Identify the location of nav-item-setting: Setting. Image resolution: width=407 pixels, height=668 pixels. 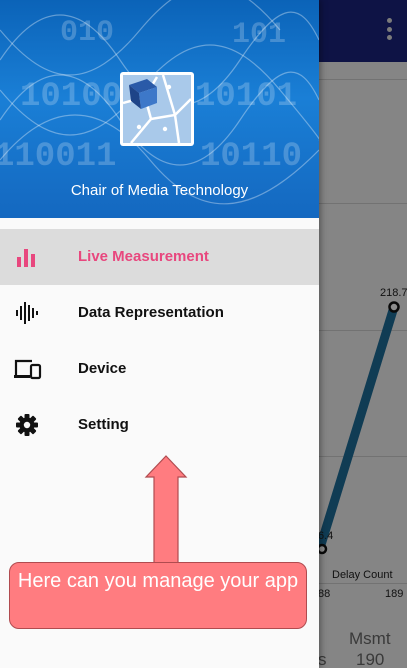
(159, 425).